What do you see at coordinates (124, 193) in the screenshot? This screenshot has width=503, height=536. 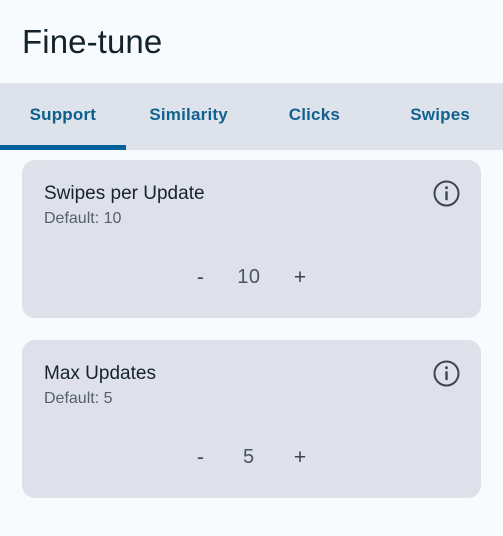 I see `setting-title: Swipes per Update` at bounding box center [124, 193].